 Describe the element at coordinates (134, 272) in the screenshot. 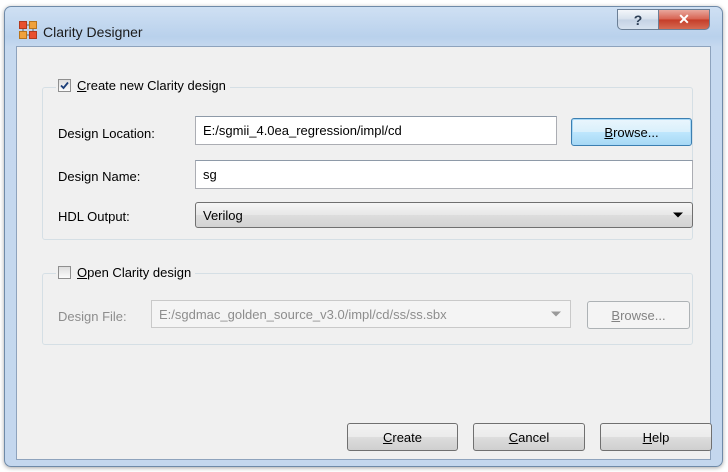

I see `open-design-label: Open Clarity design` at that location.